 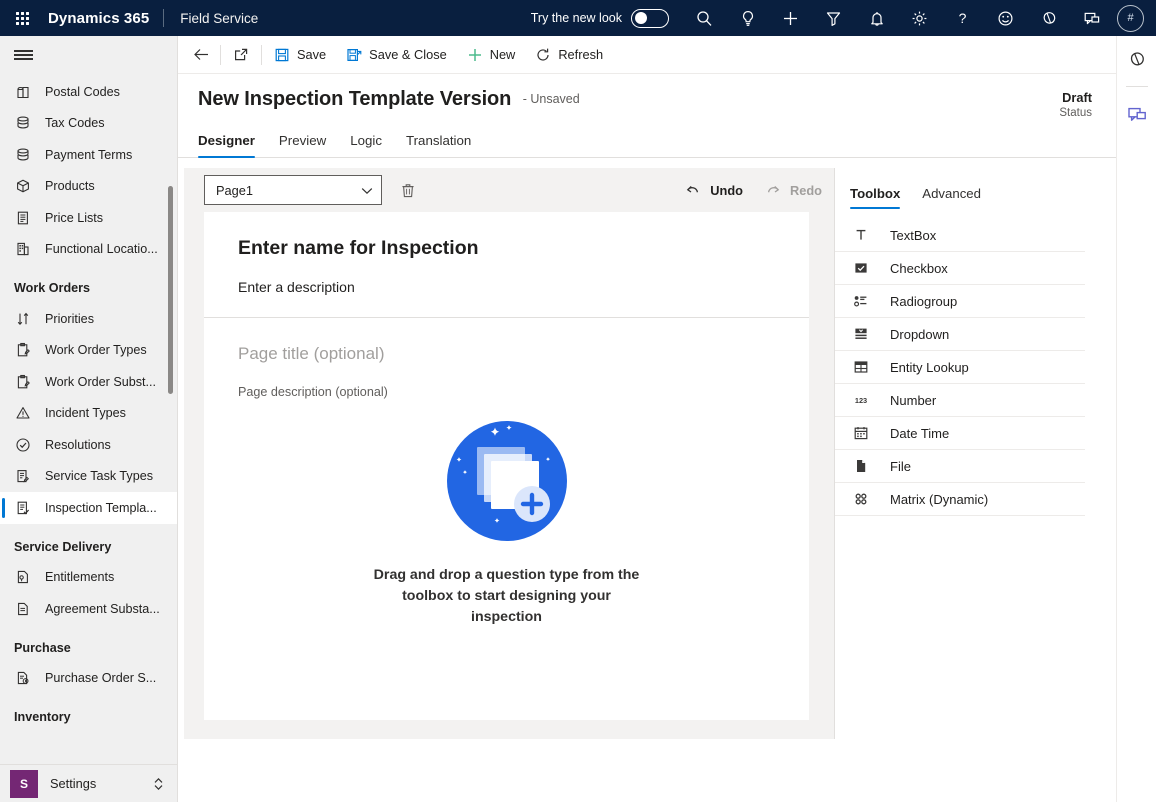 I want to click on toolbox-item-file: File, so click(x=960, y=466).